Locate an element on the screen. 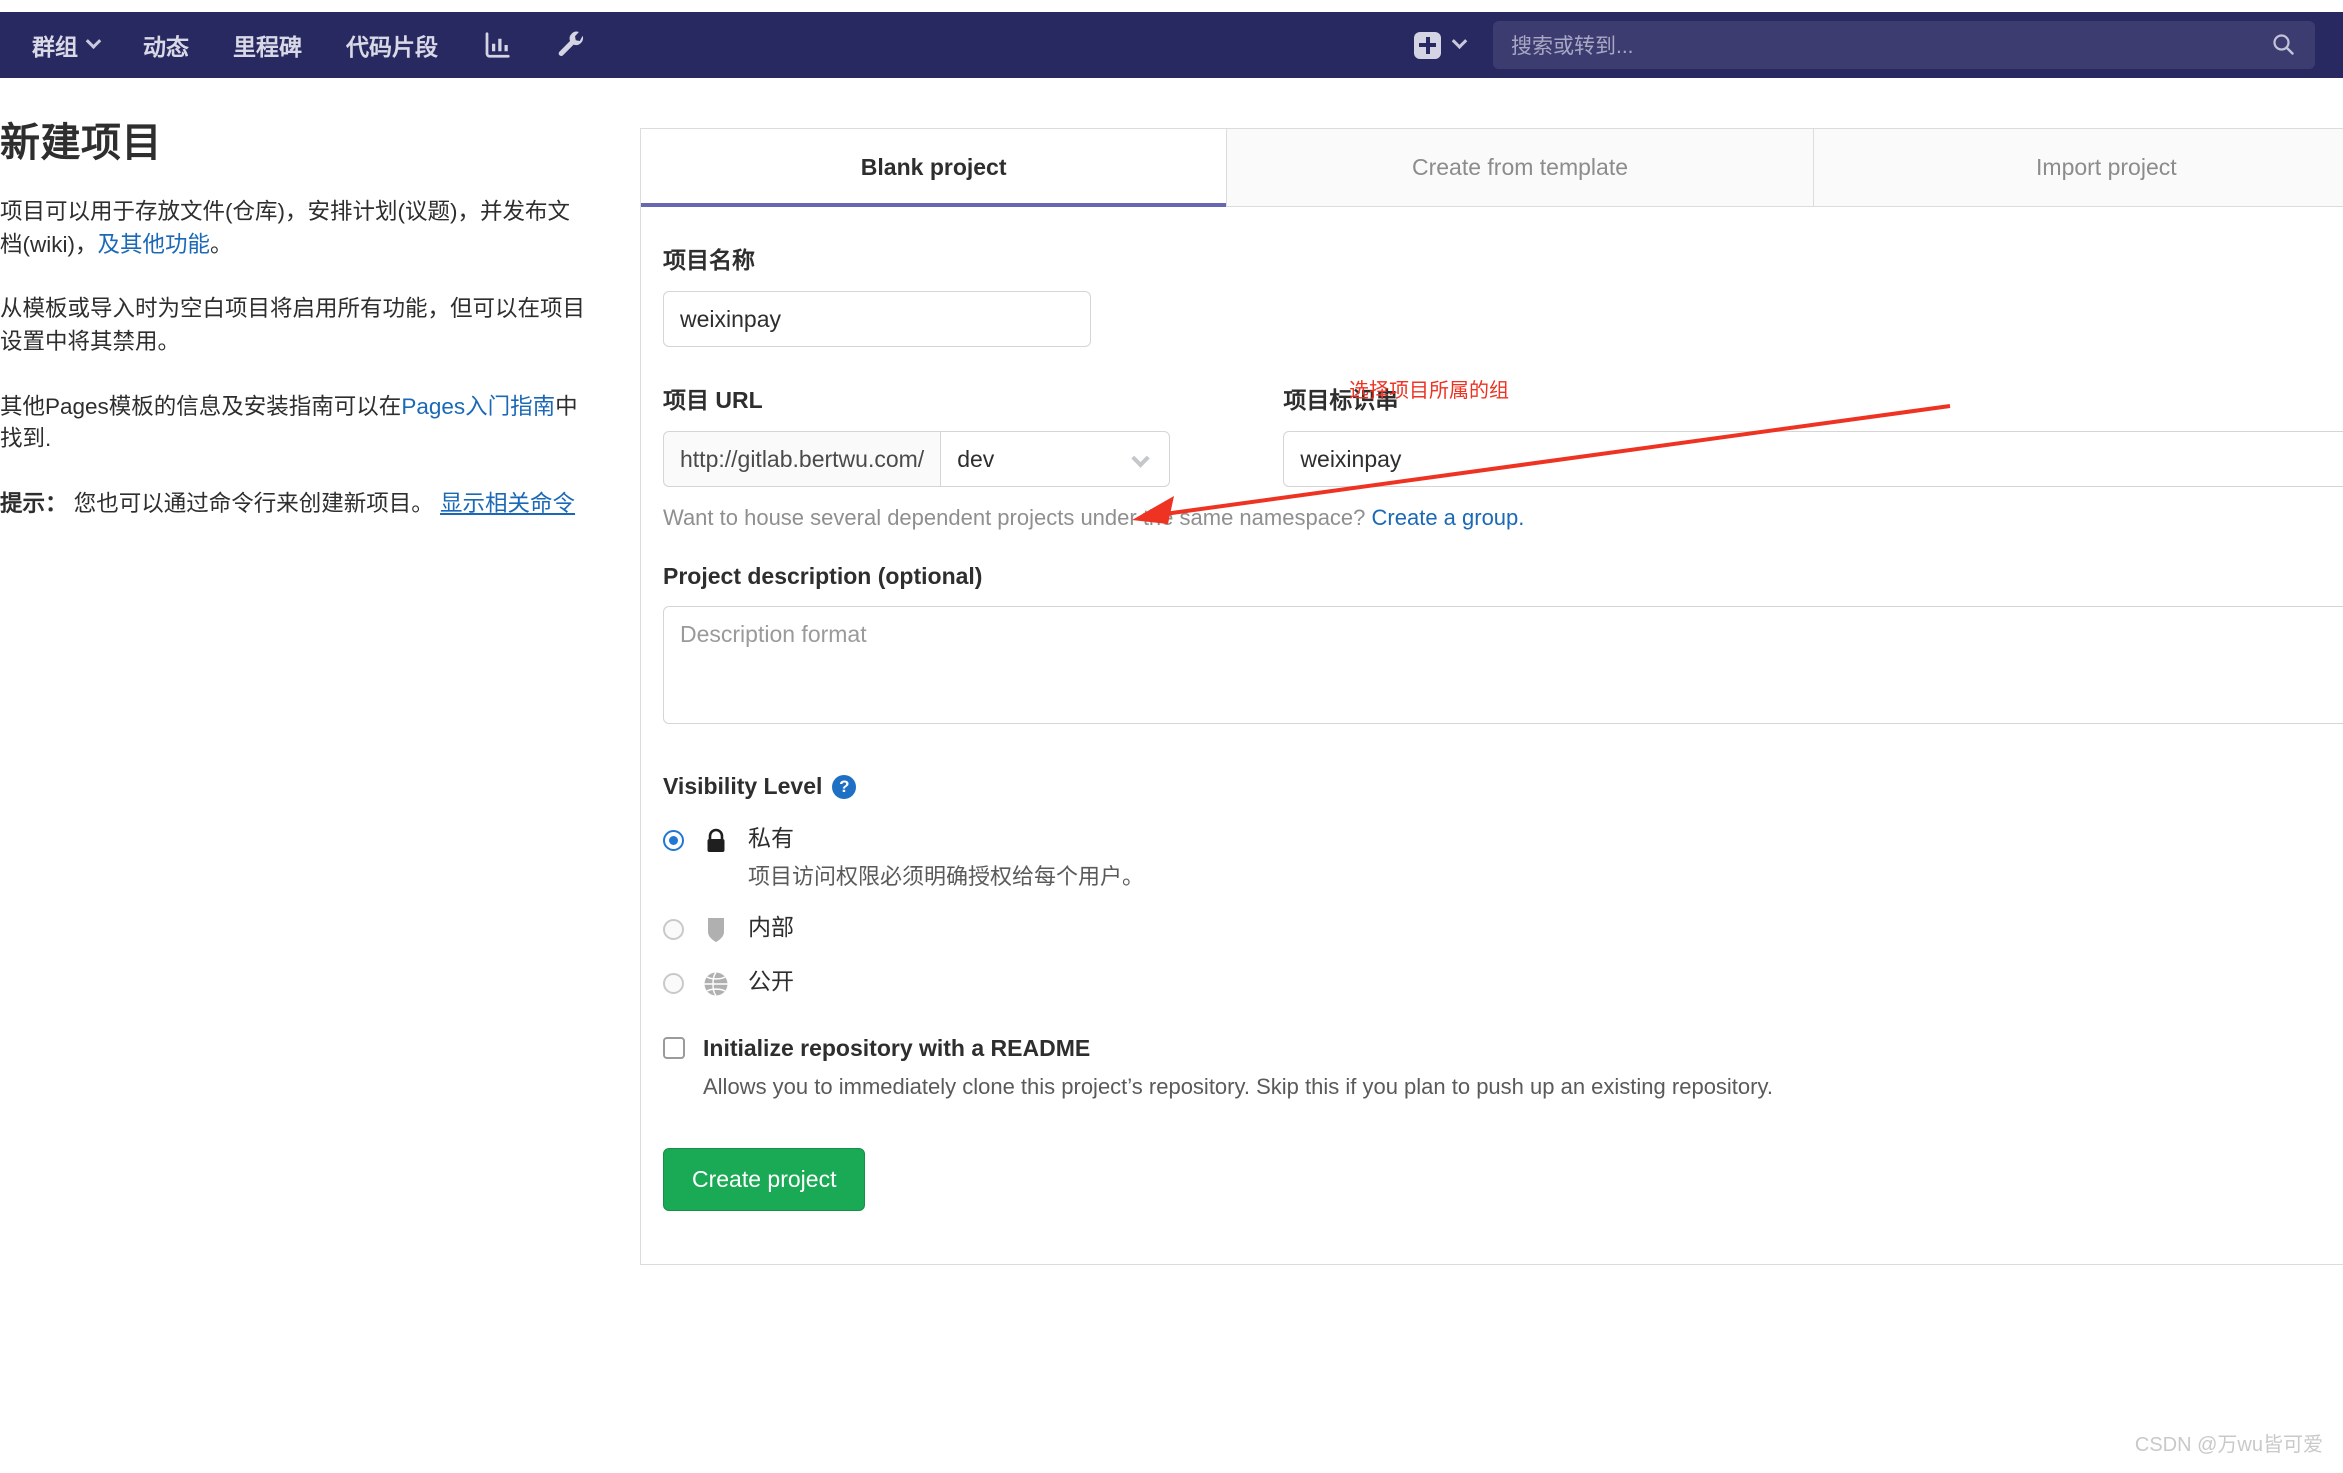 The height and width of the screenshot is (1473, 2343). create-project-button: Create project is located at coordinates (764, 1179).